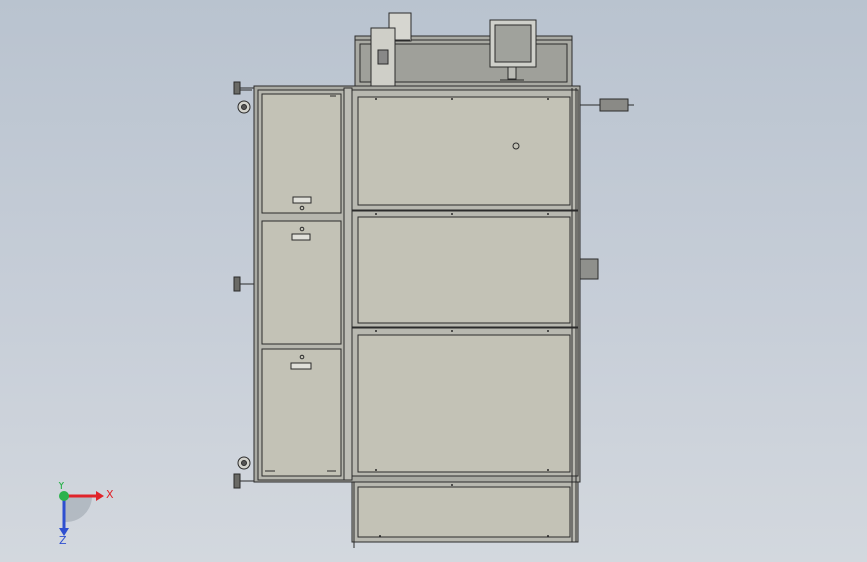 The image size is (867, 562). What do you see at coordinates (78, 509) in the screenshot?
I see `triad-shadow` at bounding box center [78, 509].